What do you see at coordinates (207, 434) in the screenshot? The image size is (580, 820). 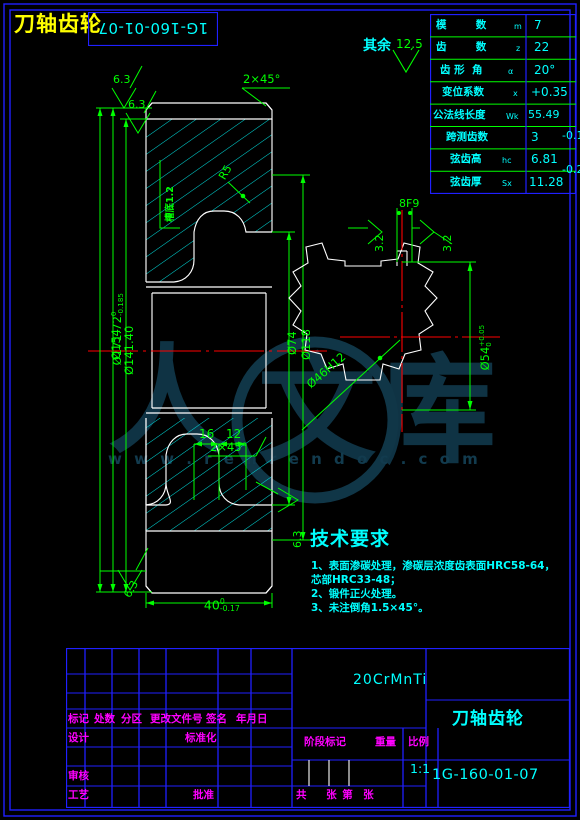 I see `dim-len-16: 16` at bounding box center [207, 434].